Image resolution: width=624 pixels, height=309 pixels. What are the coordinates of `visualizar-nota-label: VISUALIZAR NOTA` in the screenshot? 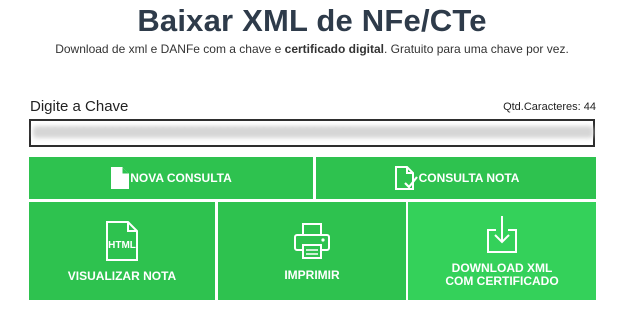 It's located at (122, 275).